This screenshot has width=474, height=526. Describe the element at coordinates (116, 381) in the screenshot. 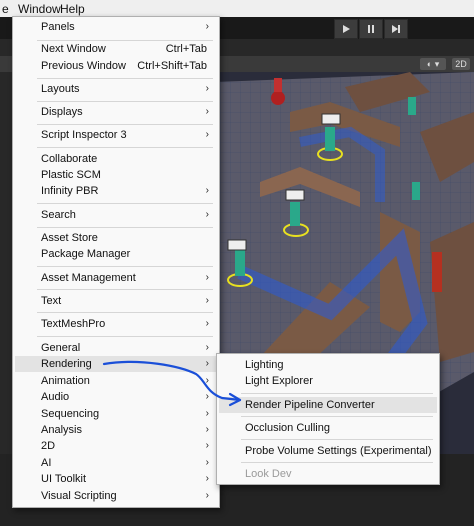

I see `menu-item-animation: Animation ›` at that location.